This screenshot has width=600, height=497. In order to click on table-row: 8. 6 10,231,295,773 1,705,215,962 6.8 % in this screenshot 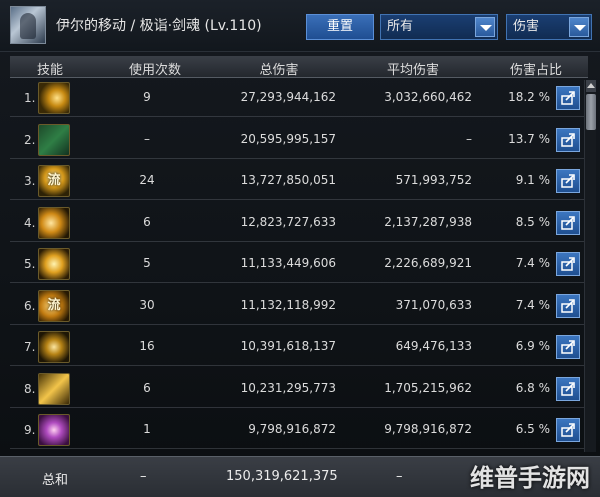, I will do `click(297, 389)`.